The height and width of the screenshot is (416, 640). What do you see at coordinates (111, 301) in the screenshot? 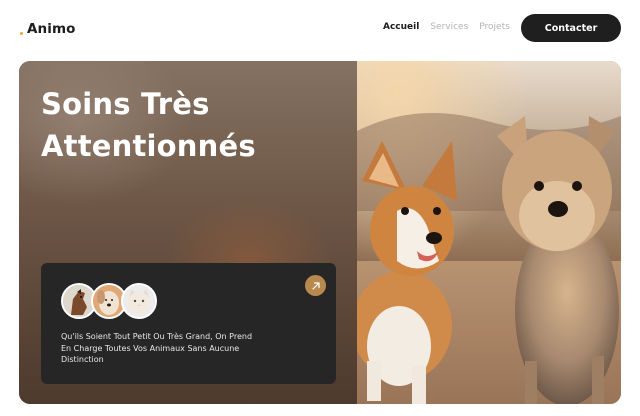
I see `avatar-stack` at bounding box center [111, 301].